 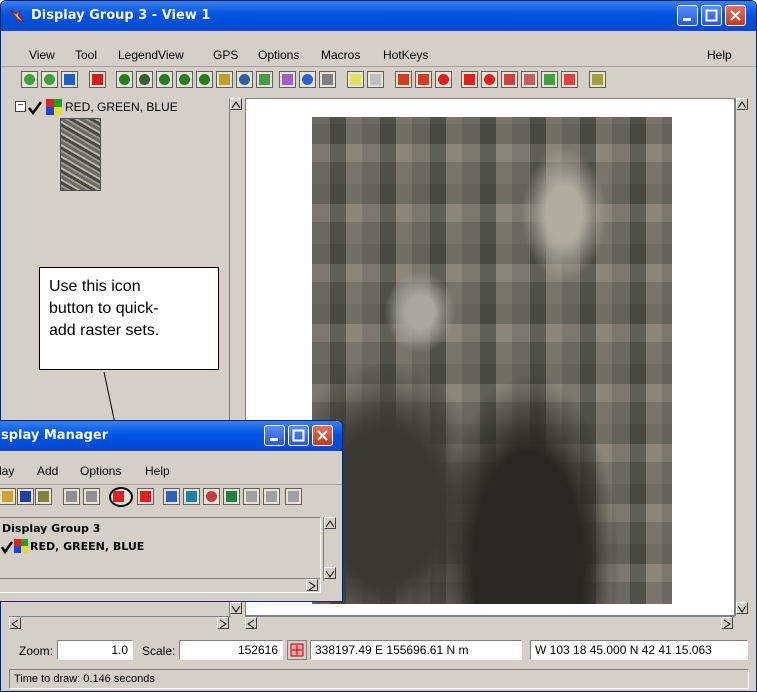 What do you see at coordinates (529, 79) in the screenshot?
I see `legend-button` at bounding box center [529, 79].